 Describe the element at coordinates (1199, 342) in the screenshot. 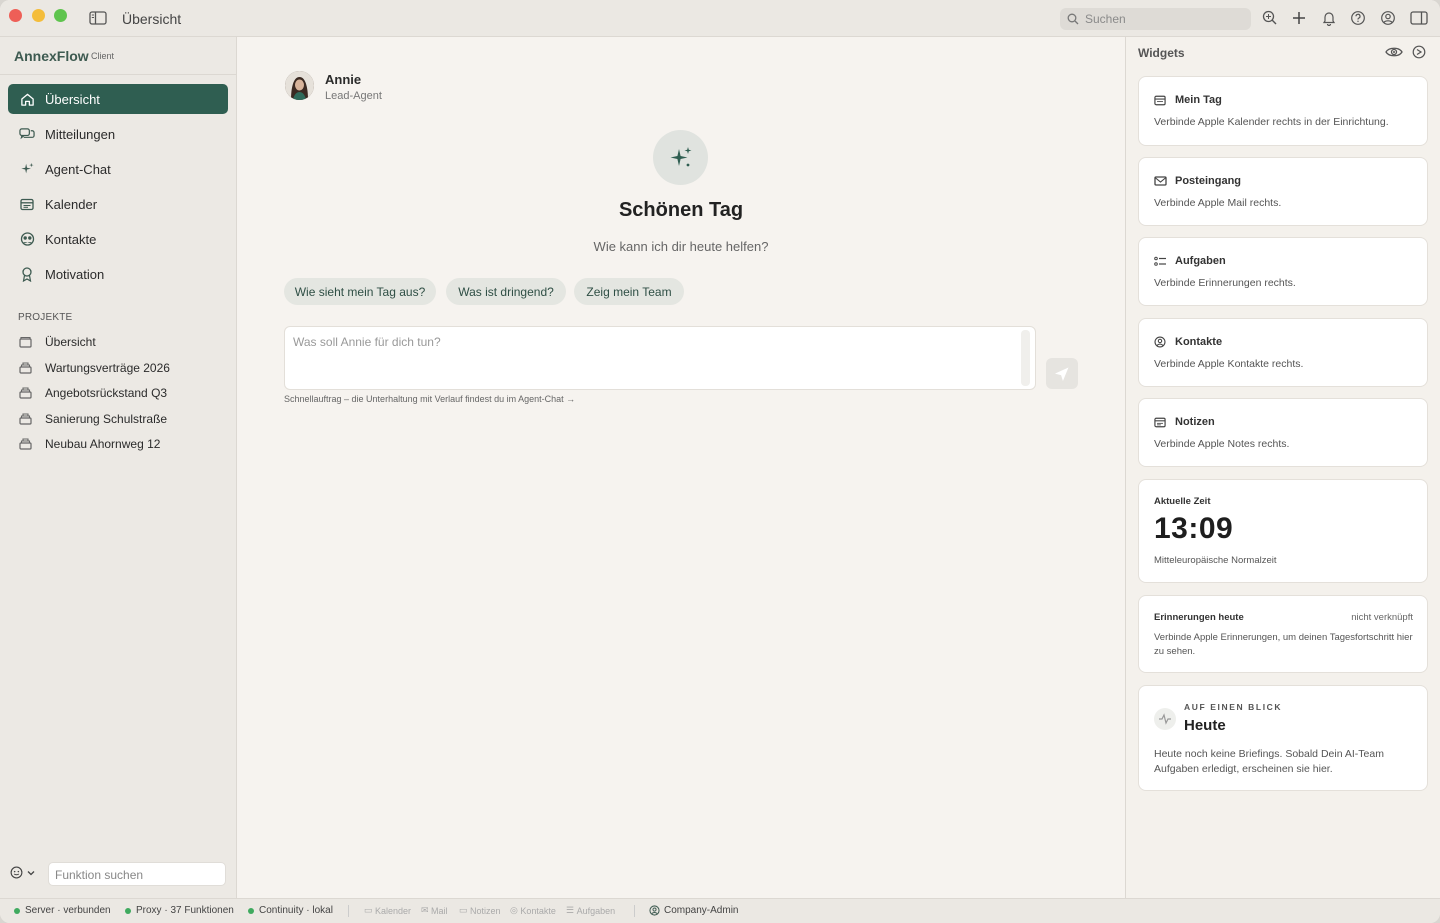

I see `widget-title: Kontakte` at that location.